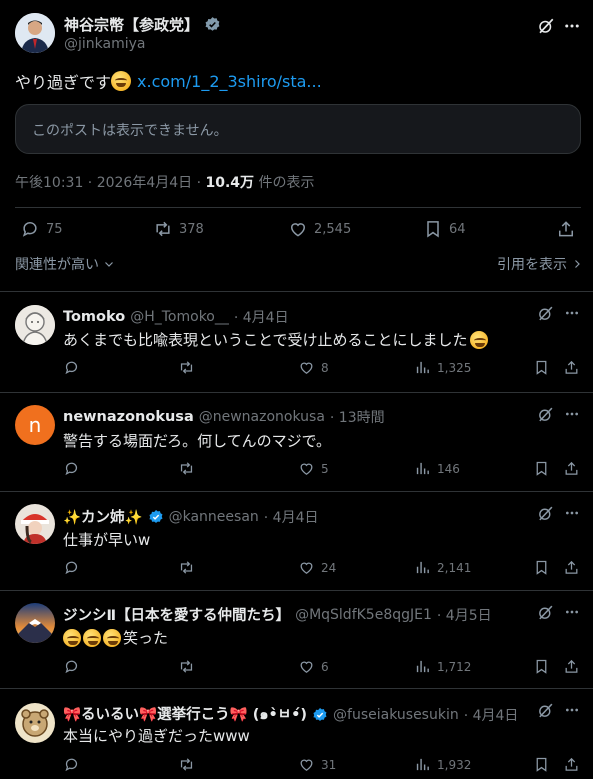 The height and width of the screenshot is (779, 593). I want to click on reply-author-name: Tomoko, so click(94, 317).